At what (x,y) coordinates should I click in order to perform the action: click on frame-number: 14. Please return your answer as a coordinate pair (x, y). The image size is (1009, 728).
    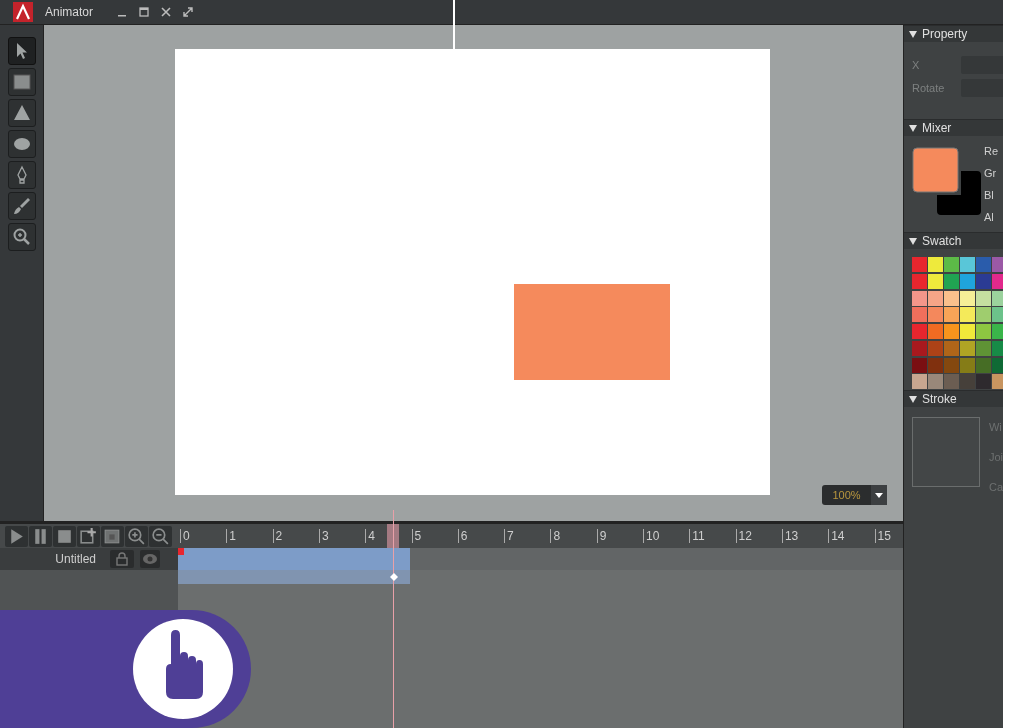
    Looking at the image, I should click on (836, 536).